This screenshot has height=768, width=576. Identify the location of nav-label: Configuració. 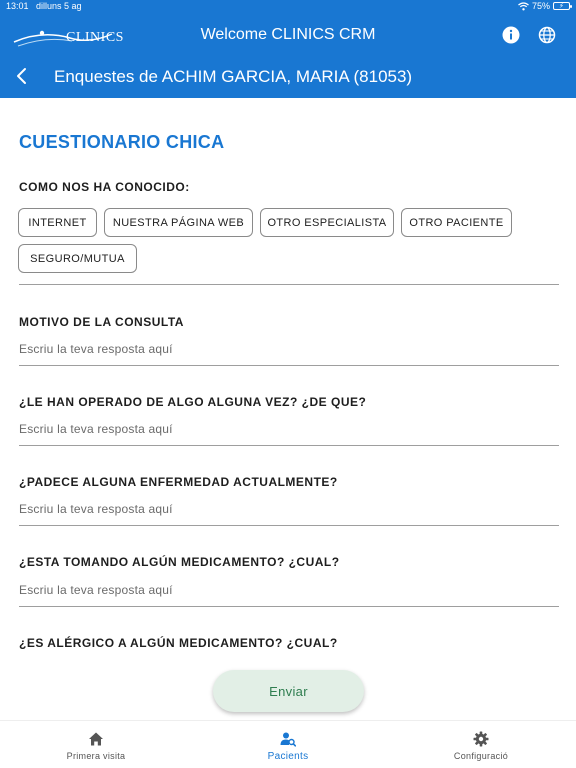
(481, 756).